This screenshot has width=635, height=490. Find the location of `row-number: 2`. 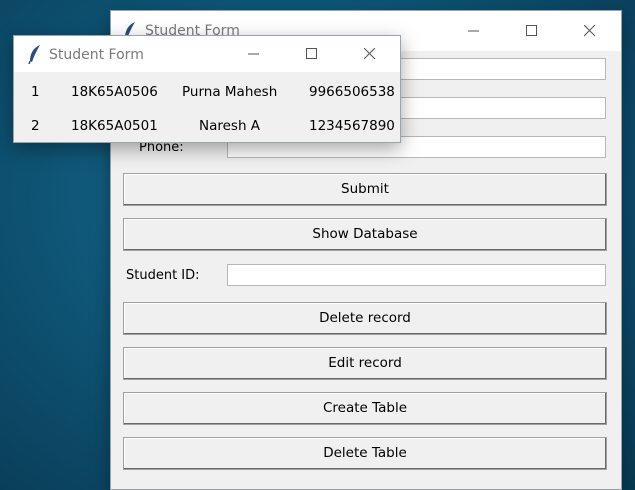

row-number: 2 is located at coordinates (35, 126).